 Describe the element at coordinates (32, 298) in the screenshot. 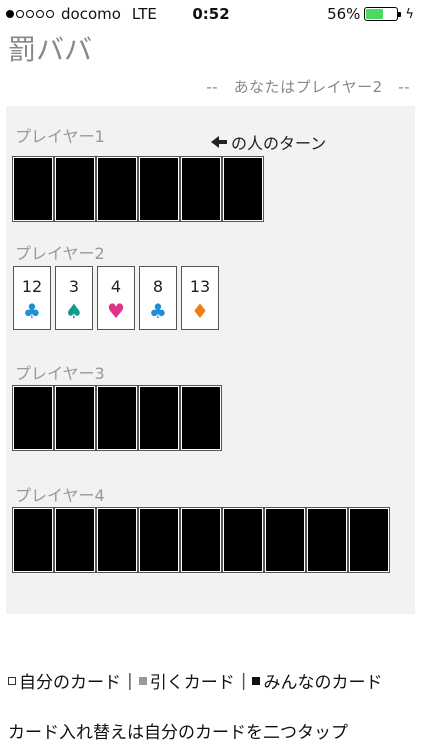

I see `own-card: 12 ♣` at that location.